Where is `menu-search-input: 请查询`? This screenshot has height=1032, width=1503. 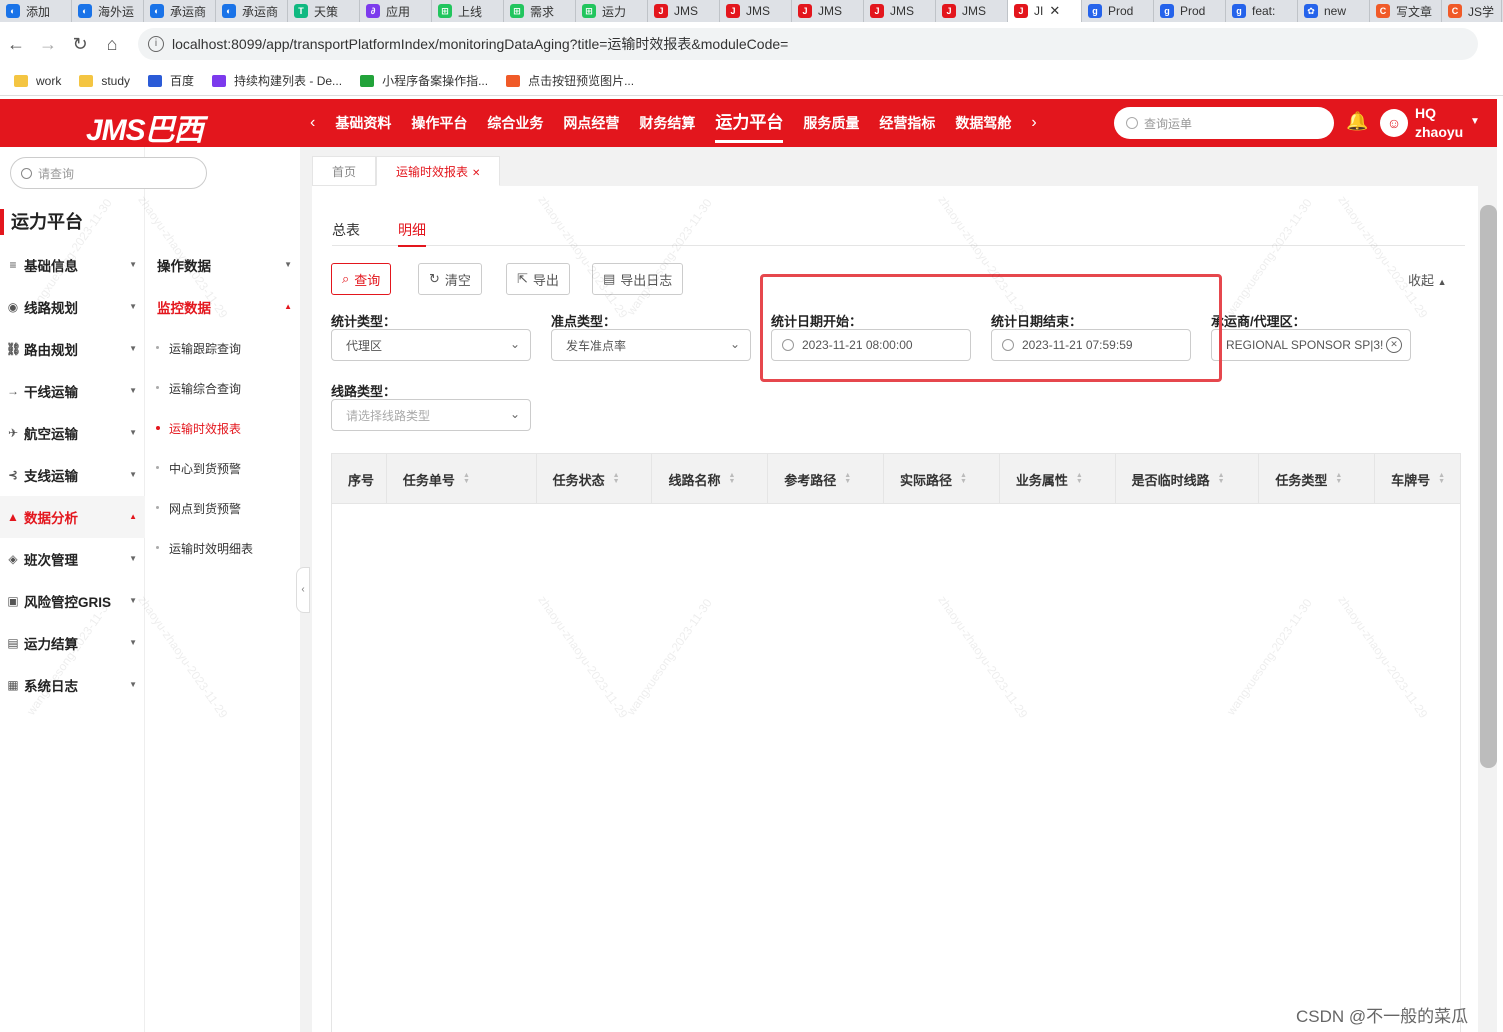 menu-search-input: 请查询 is located at coordinates (108, 173).